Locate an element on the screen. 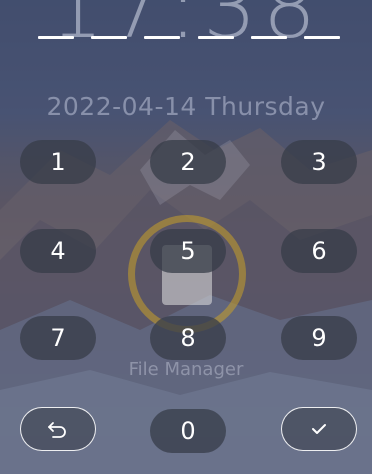 This screenshot has height=474, width=372. pin-entry-slots is located at coordinates (189, 38).